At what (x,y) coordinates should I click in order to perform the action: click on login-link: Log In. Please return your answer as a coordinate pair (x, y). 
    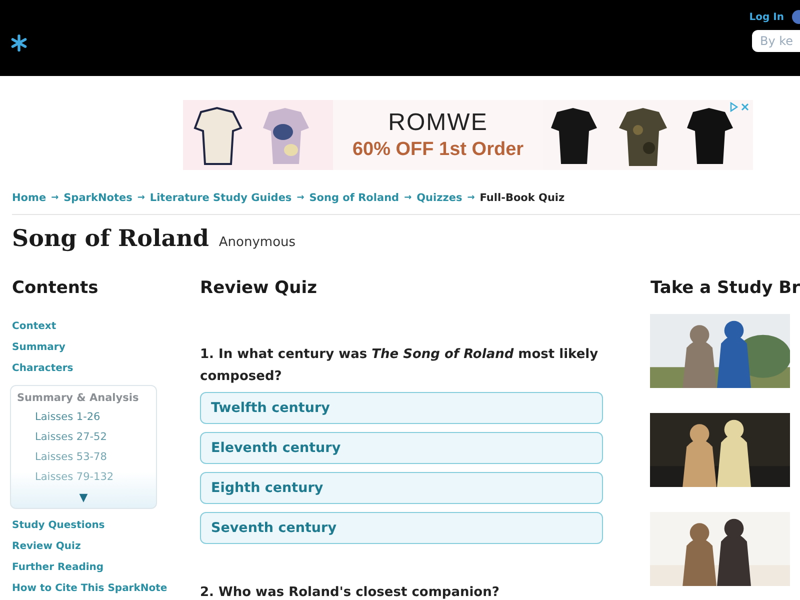
    Looking at the image, I should click on (766, 17).